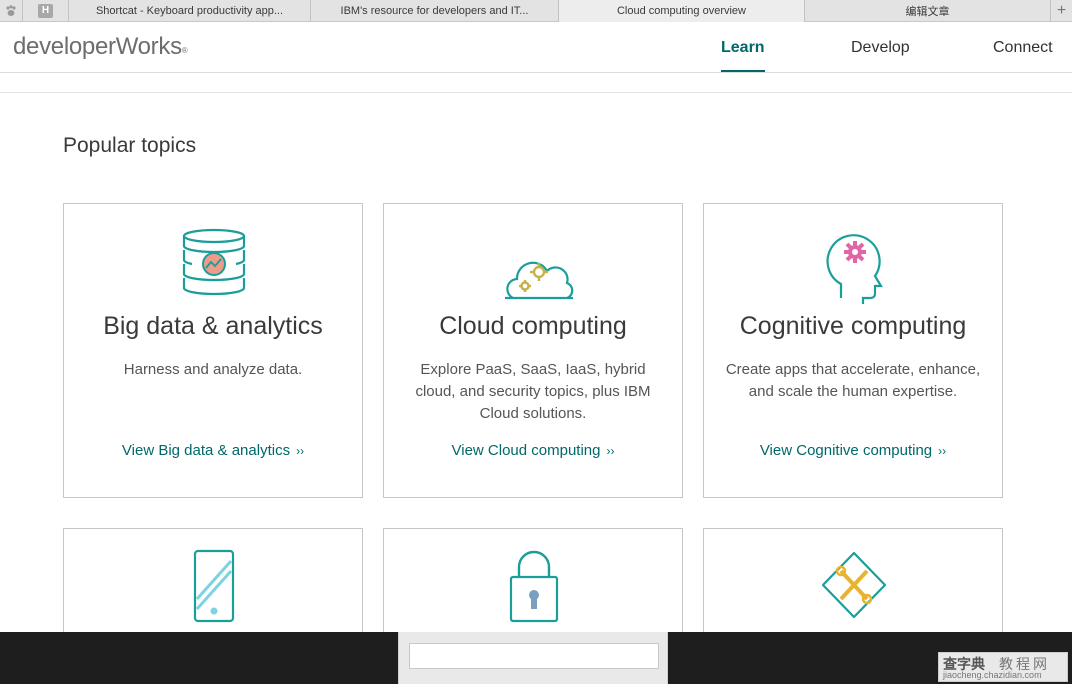  I want to click on nav-connect: Connect, so click(1023, 47).